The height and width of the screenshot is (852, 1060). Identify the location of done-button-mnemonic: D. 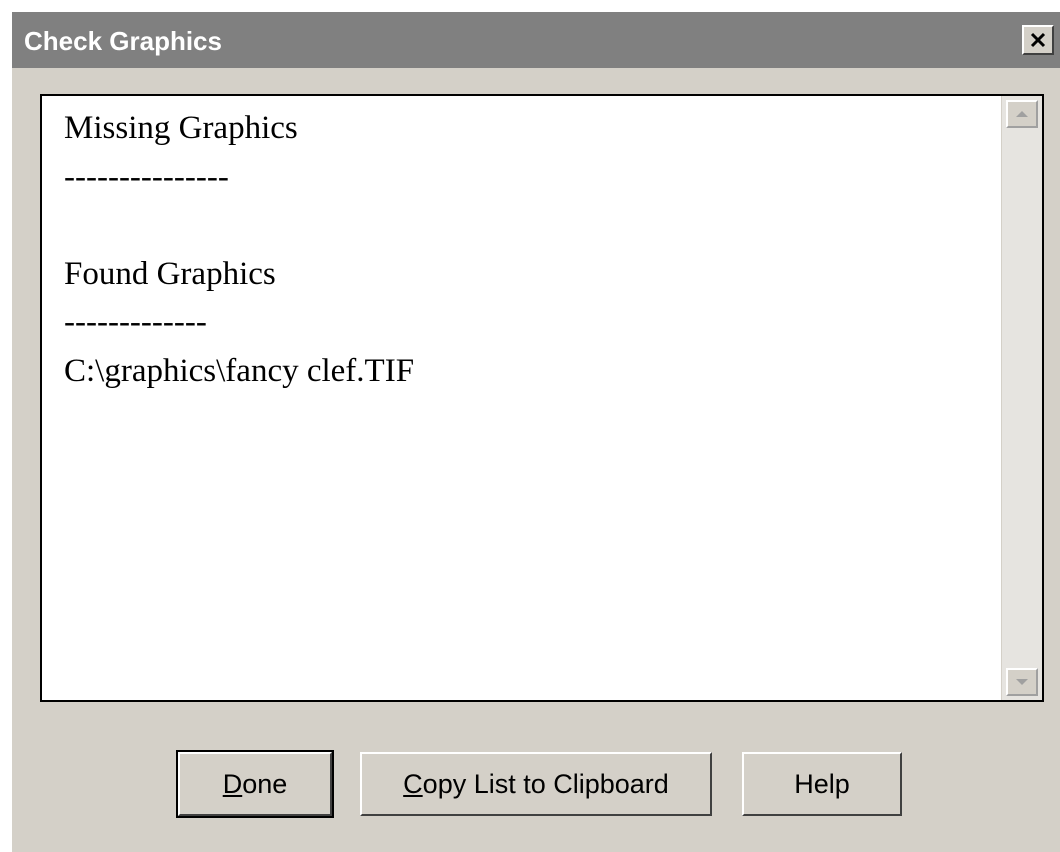
(232, 783).